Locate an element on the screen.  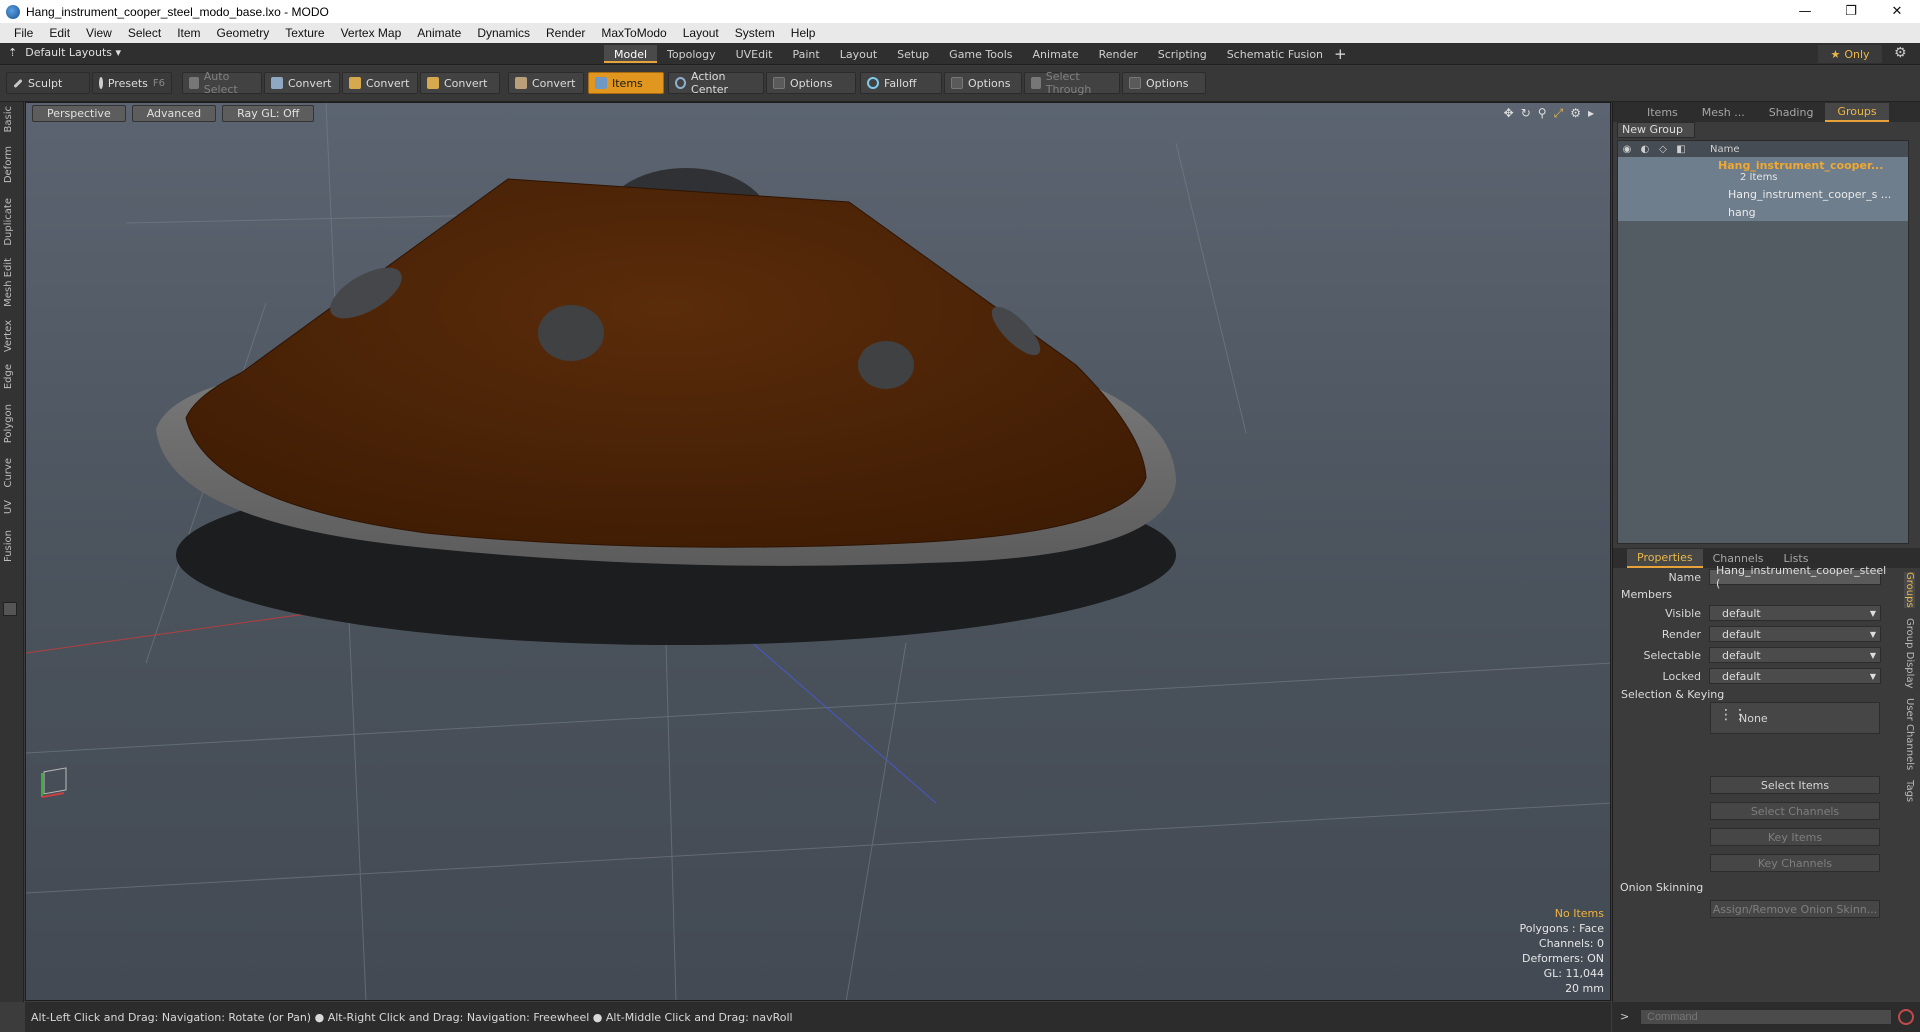
view-perspective-dropdown: Perspective is located at coordinates (79, 113).